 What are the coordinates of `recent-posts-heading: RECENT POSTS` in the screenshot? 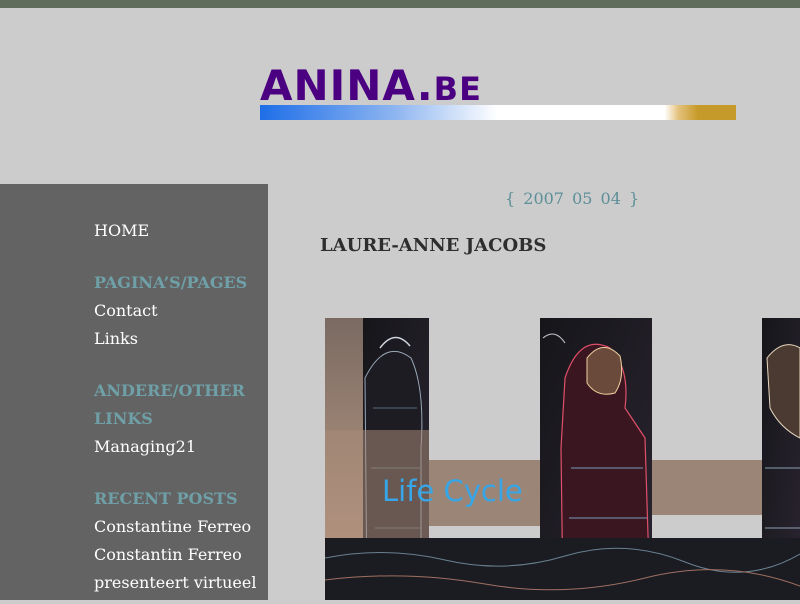 It's located at (166, 498).